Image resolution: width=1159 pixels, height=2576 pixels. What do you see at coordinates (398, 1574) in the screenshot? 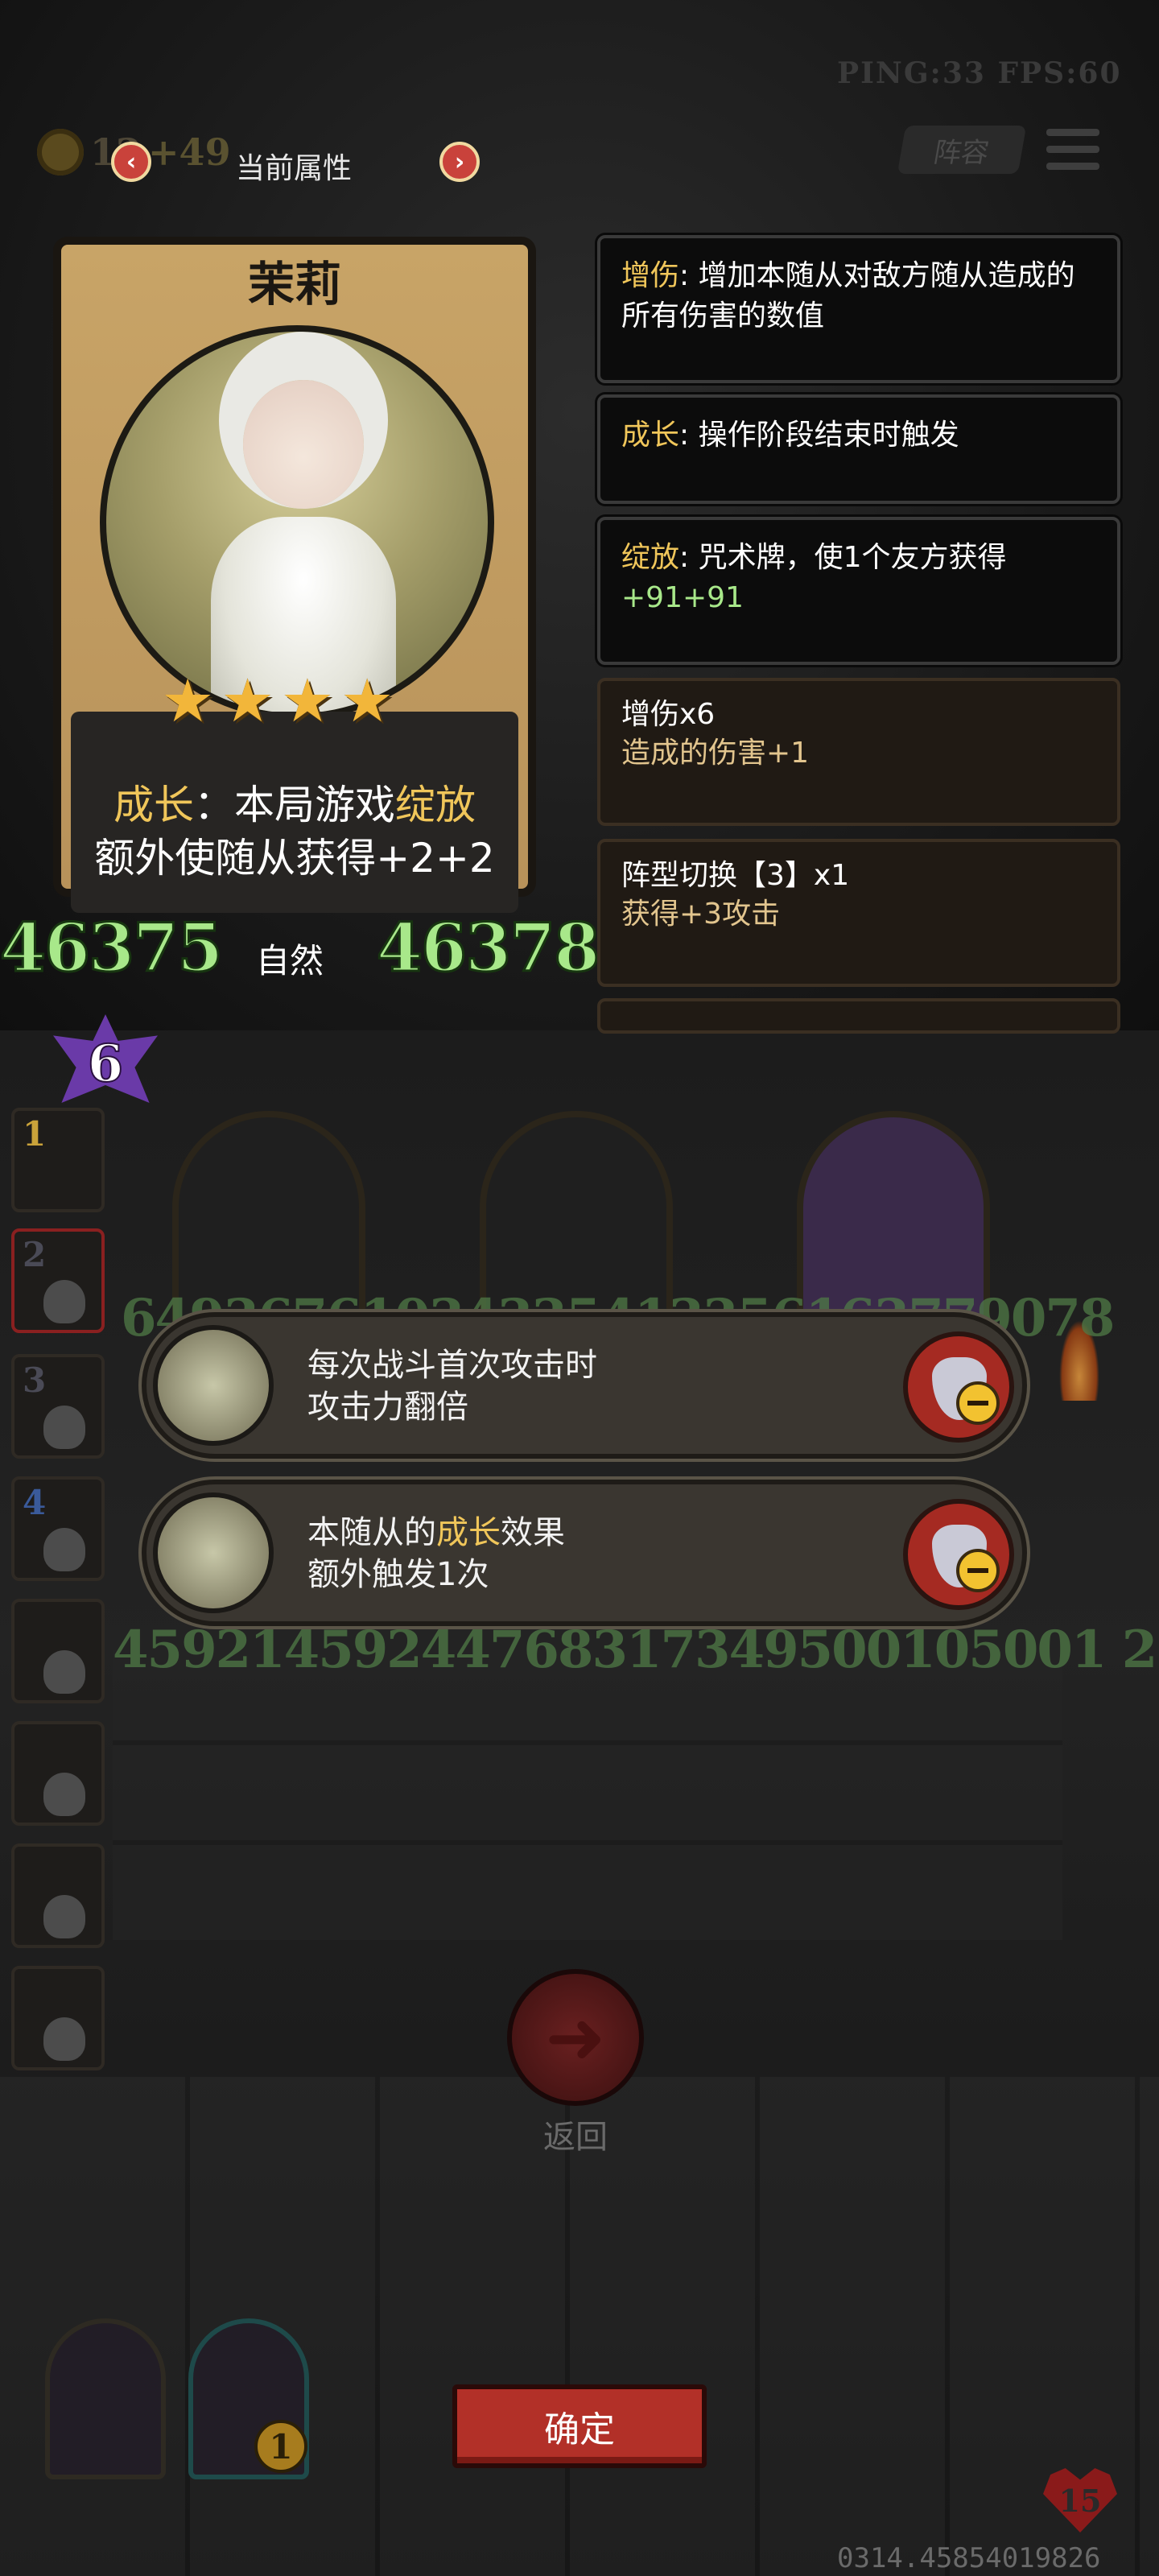
I see `ability-line2: 额外触发1次` at bounding box center [398, 1574].